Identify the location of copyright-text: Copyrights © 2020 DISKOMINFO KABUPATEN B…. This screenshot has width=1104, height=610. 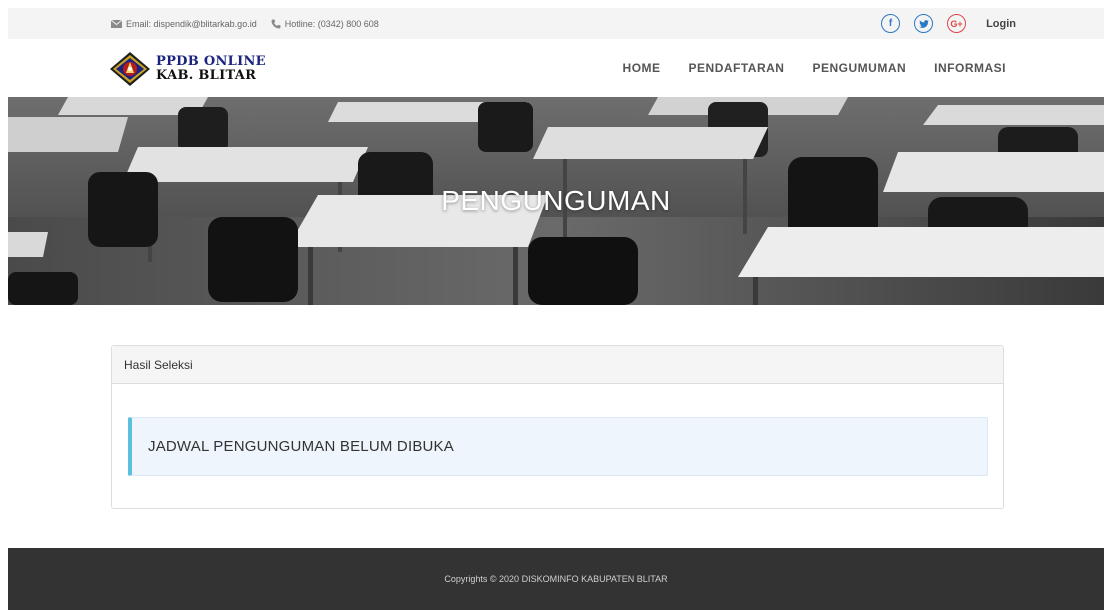
(556, 579).